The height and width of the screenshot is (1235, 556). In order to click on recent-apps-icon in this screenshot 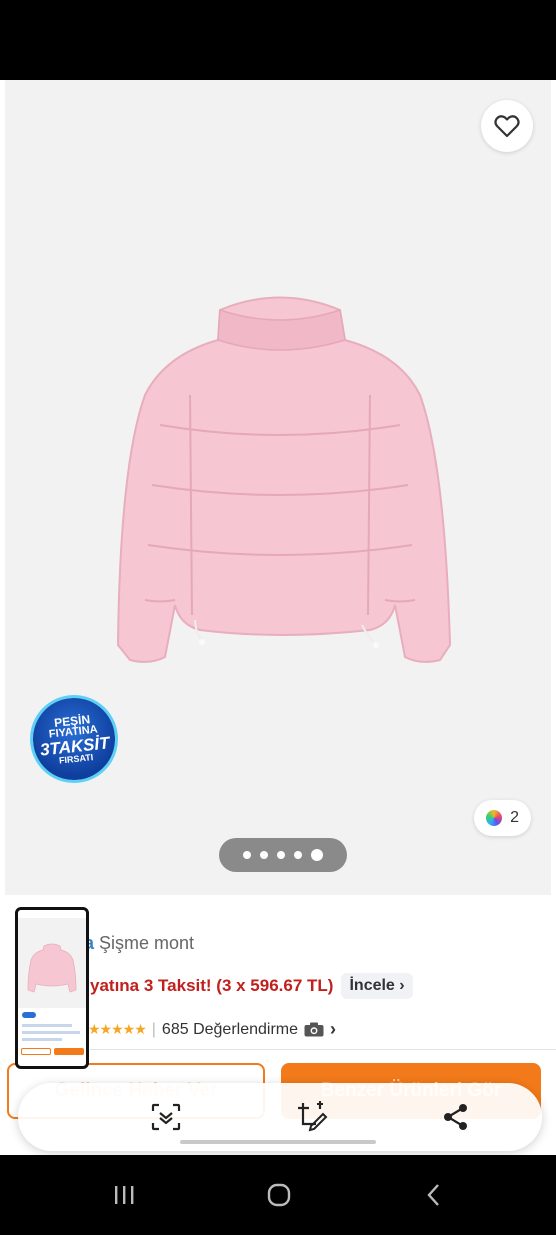, I will do `click(124, 1195)`.